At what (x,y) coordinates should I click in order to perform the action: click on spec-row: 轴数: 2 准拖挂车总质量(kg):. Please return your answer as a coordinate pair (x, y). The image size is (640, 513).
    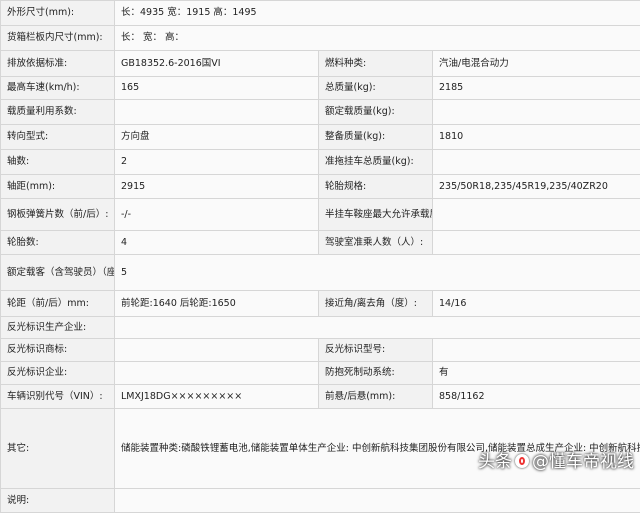
    Looking at the image, I should click on (320, 162).